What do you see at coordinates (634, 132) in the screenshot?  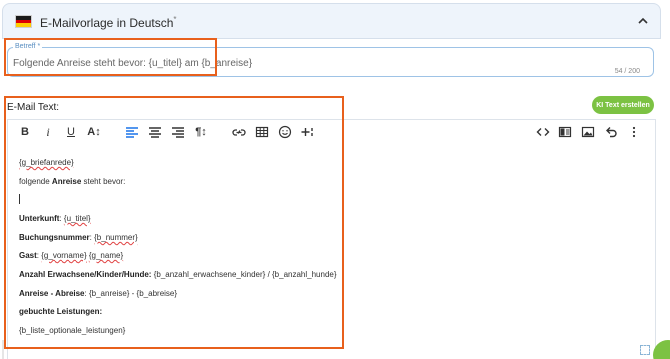 I see `more-vertical-icon` at bounding box center [634, 132].